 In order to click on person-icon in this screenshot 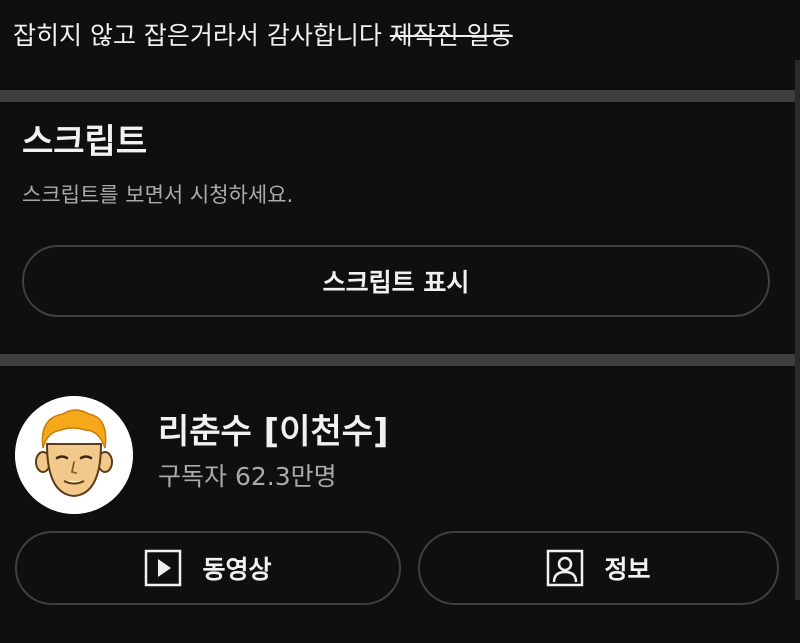, I will do `click(565, 568)`.